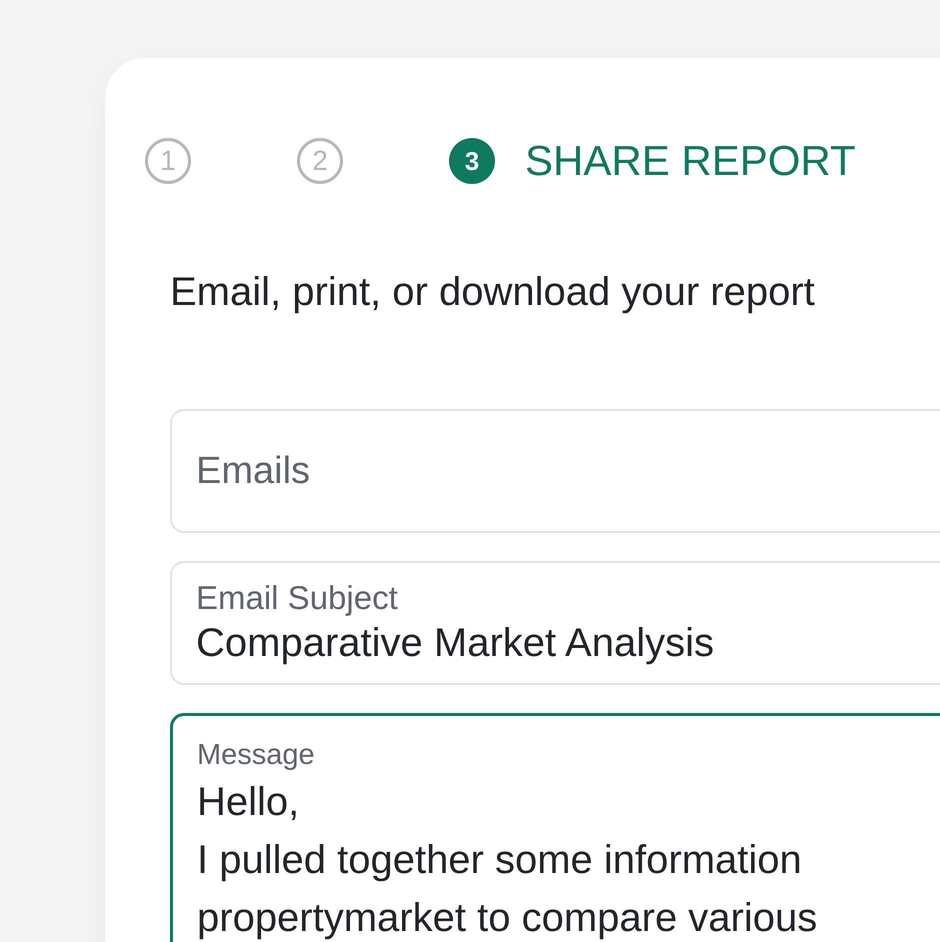 This screenshot has height=942, width=940. I want to click on step-title: SHARE REPORT, so click(690, 161).